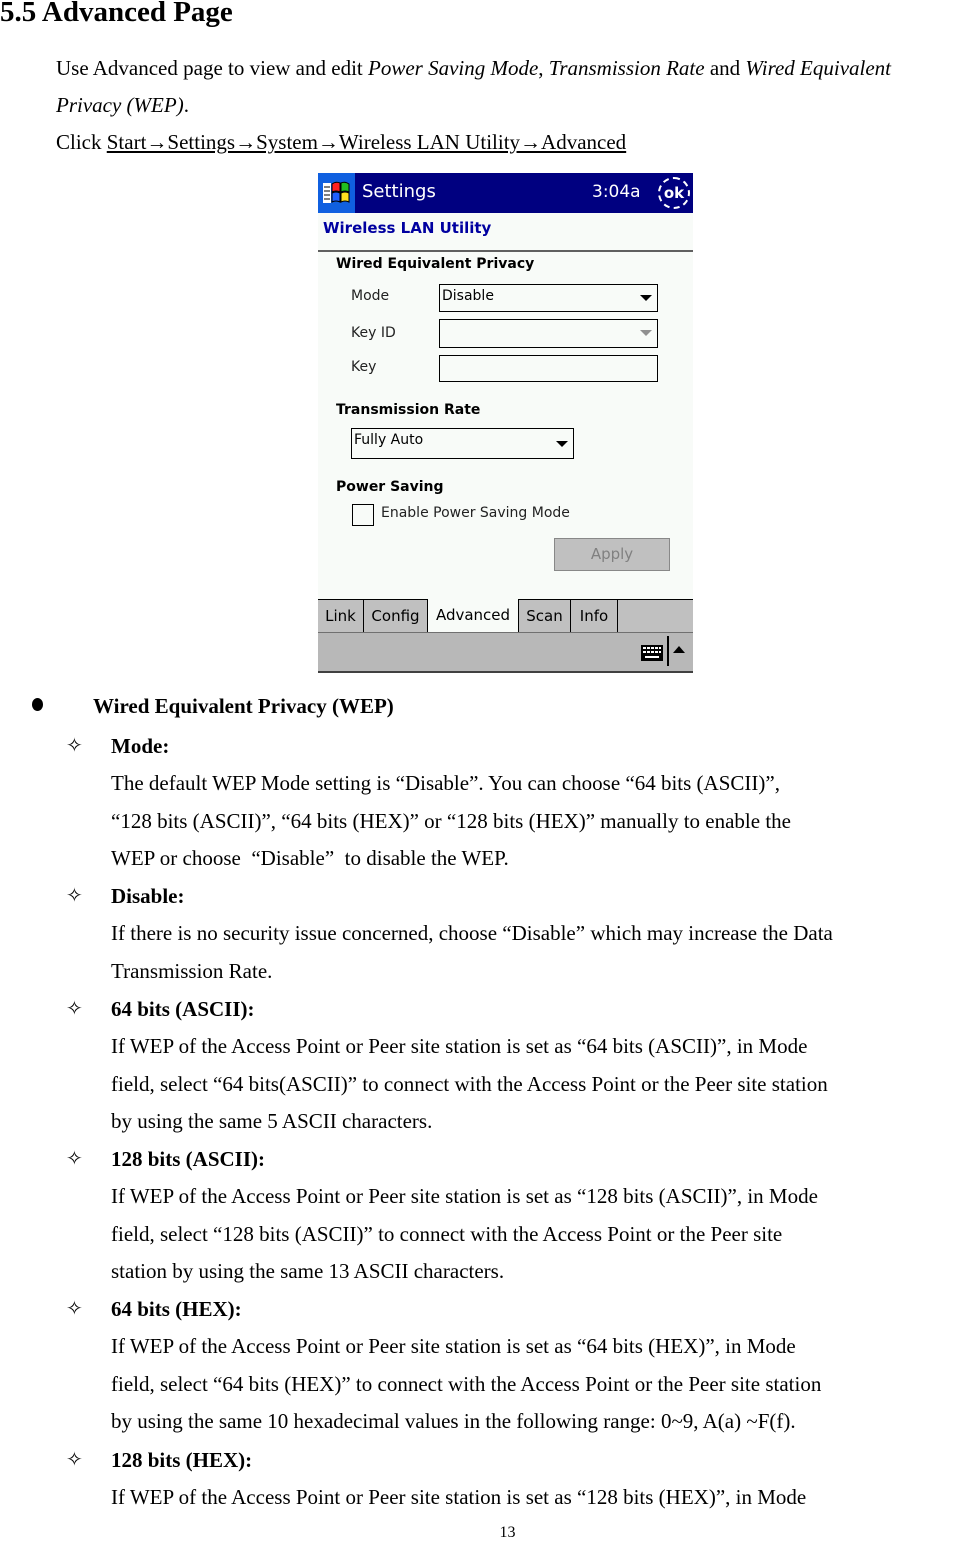 The height and width of the screenshot is (1544, 970). What do you see at coordinates (616, 192) in the screenshot?
I see `clock: 3:04a` at bounding box center [616, 192].